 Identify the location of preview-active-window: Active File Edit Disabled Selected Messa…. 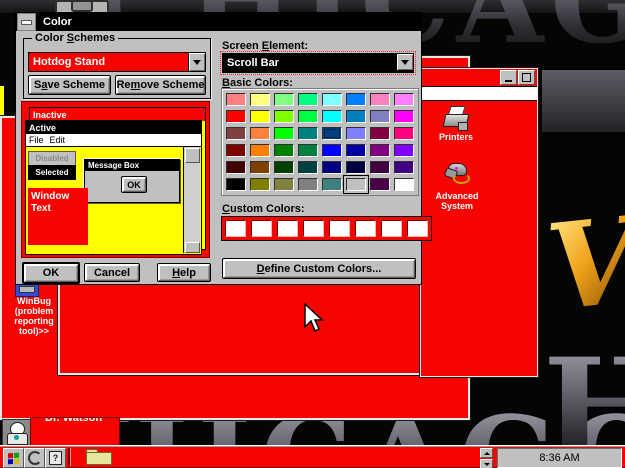
(113, 187).